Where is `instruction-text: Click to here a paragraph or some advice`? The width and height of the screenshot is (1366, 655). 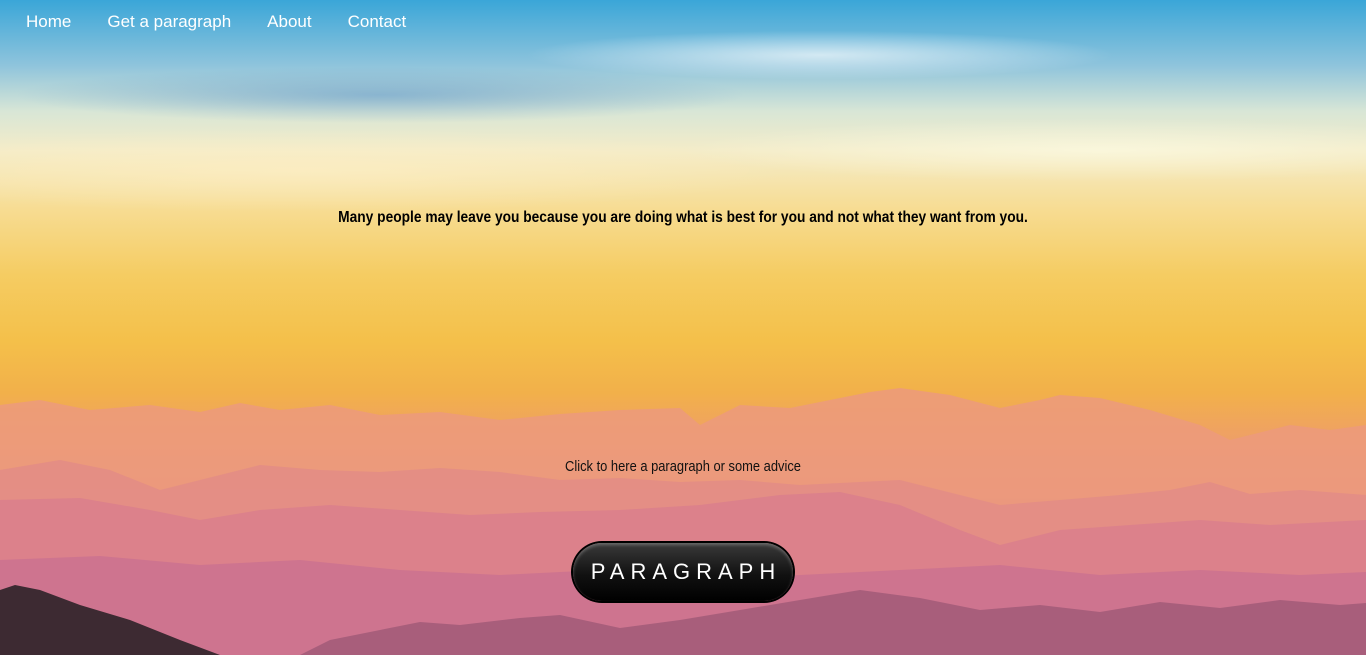
instruction-text: Click to here a paragraph or some advice is located at coordinates (683, 466).